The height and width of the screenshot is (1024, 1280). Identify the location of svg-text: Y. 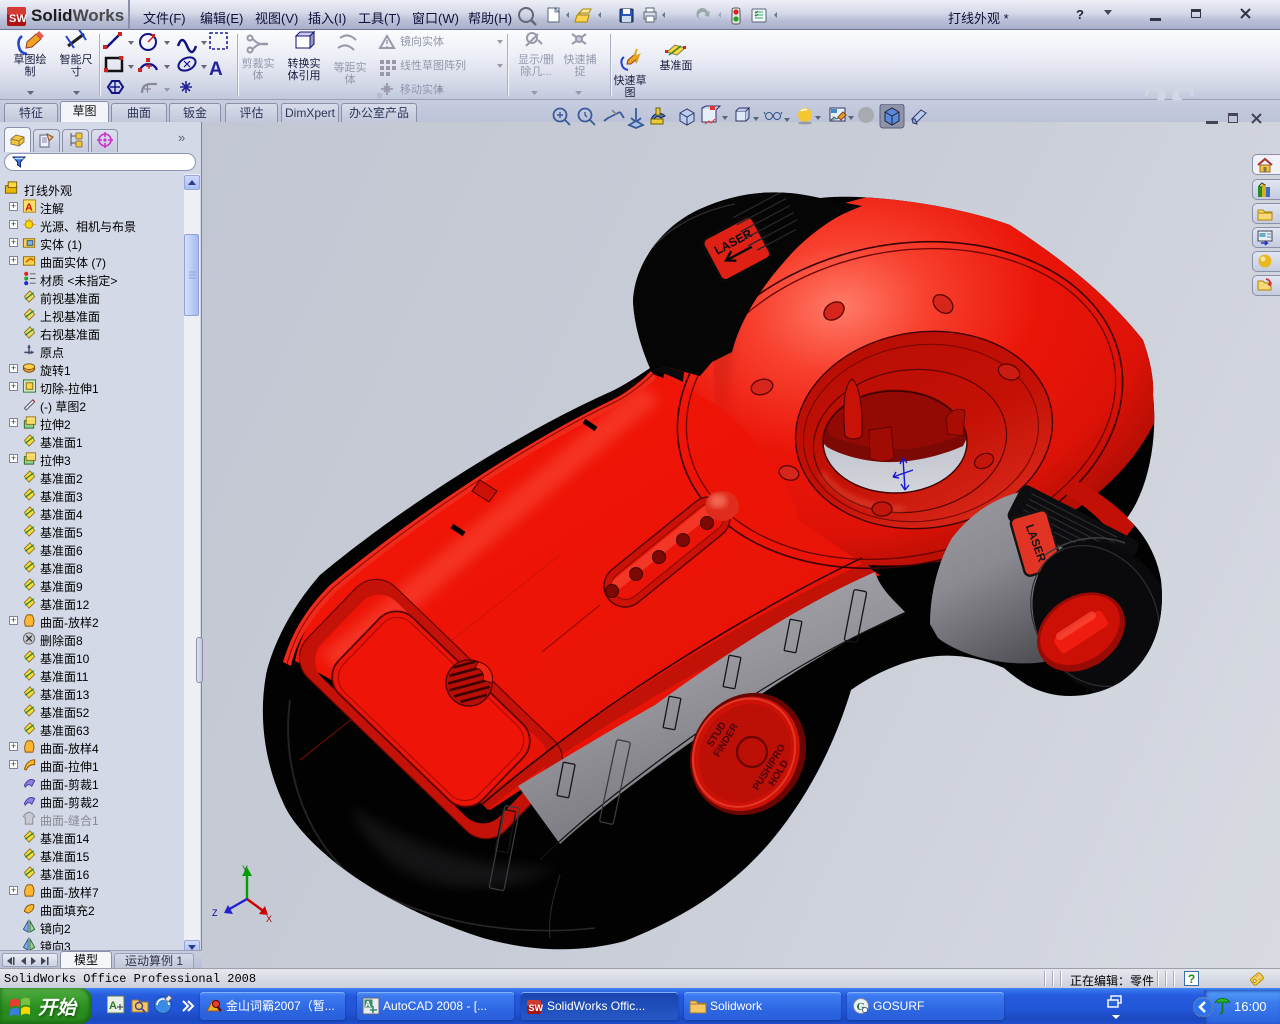
(245, 869).